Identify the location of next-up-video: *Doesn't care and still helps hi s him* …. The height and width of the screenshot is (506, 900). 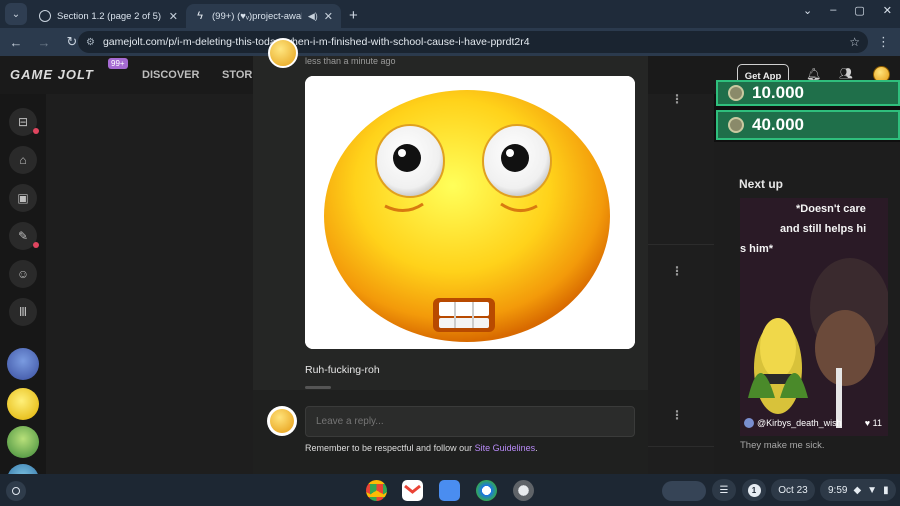
(814, 317).